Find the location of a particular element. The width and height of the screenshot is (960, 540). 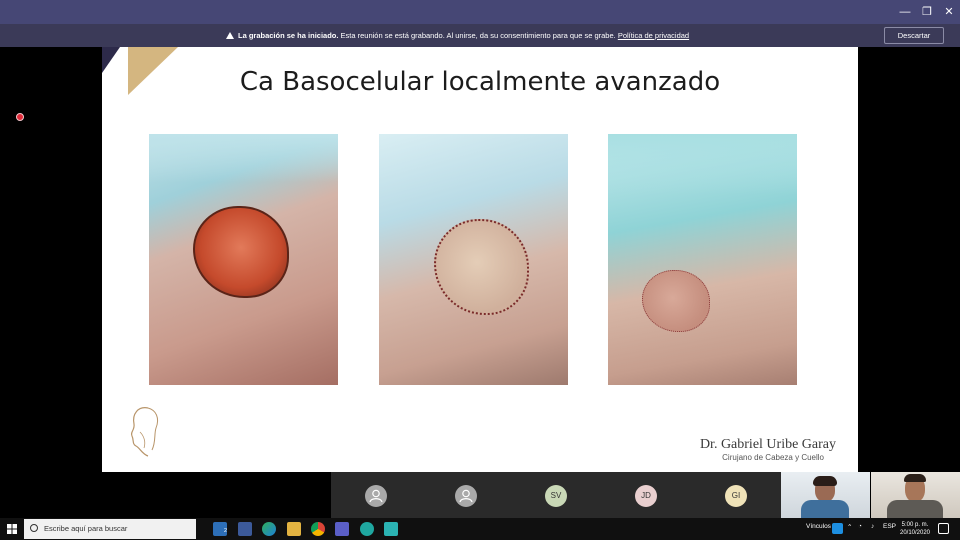

skin-graft is located at coordinates (481, 267).